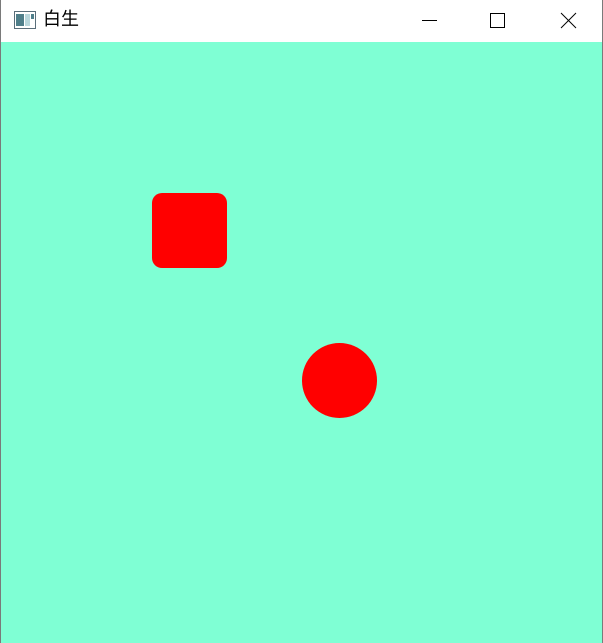  Describe the element at coordinates (25, 20) in the screenshot. I see `app-window-icon` at that location.